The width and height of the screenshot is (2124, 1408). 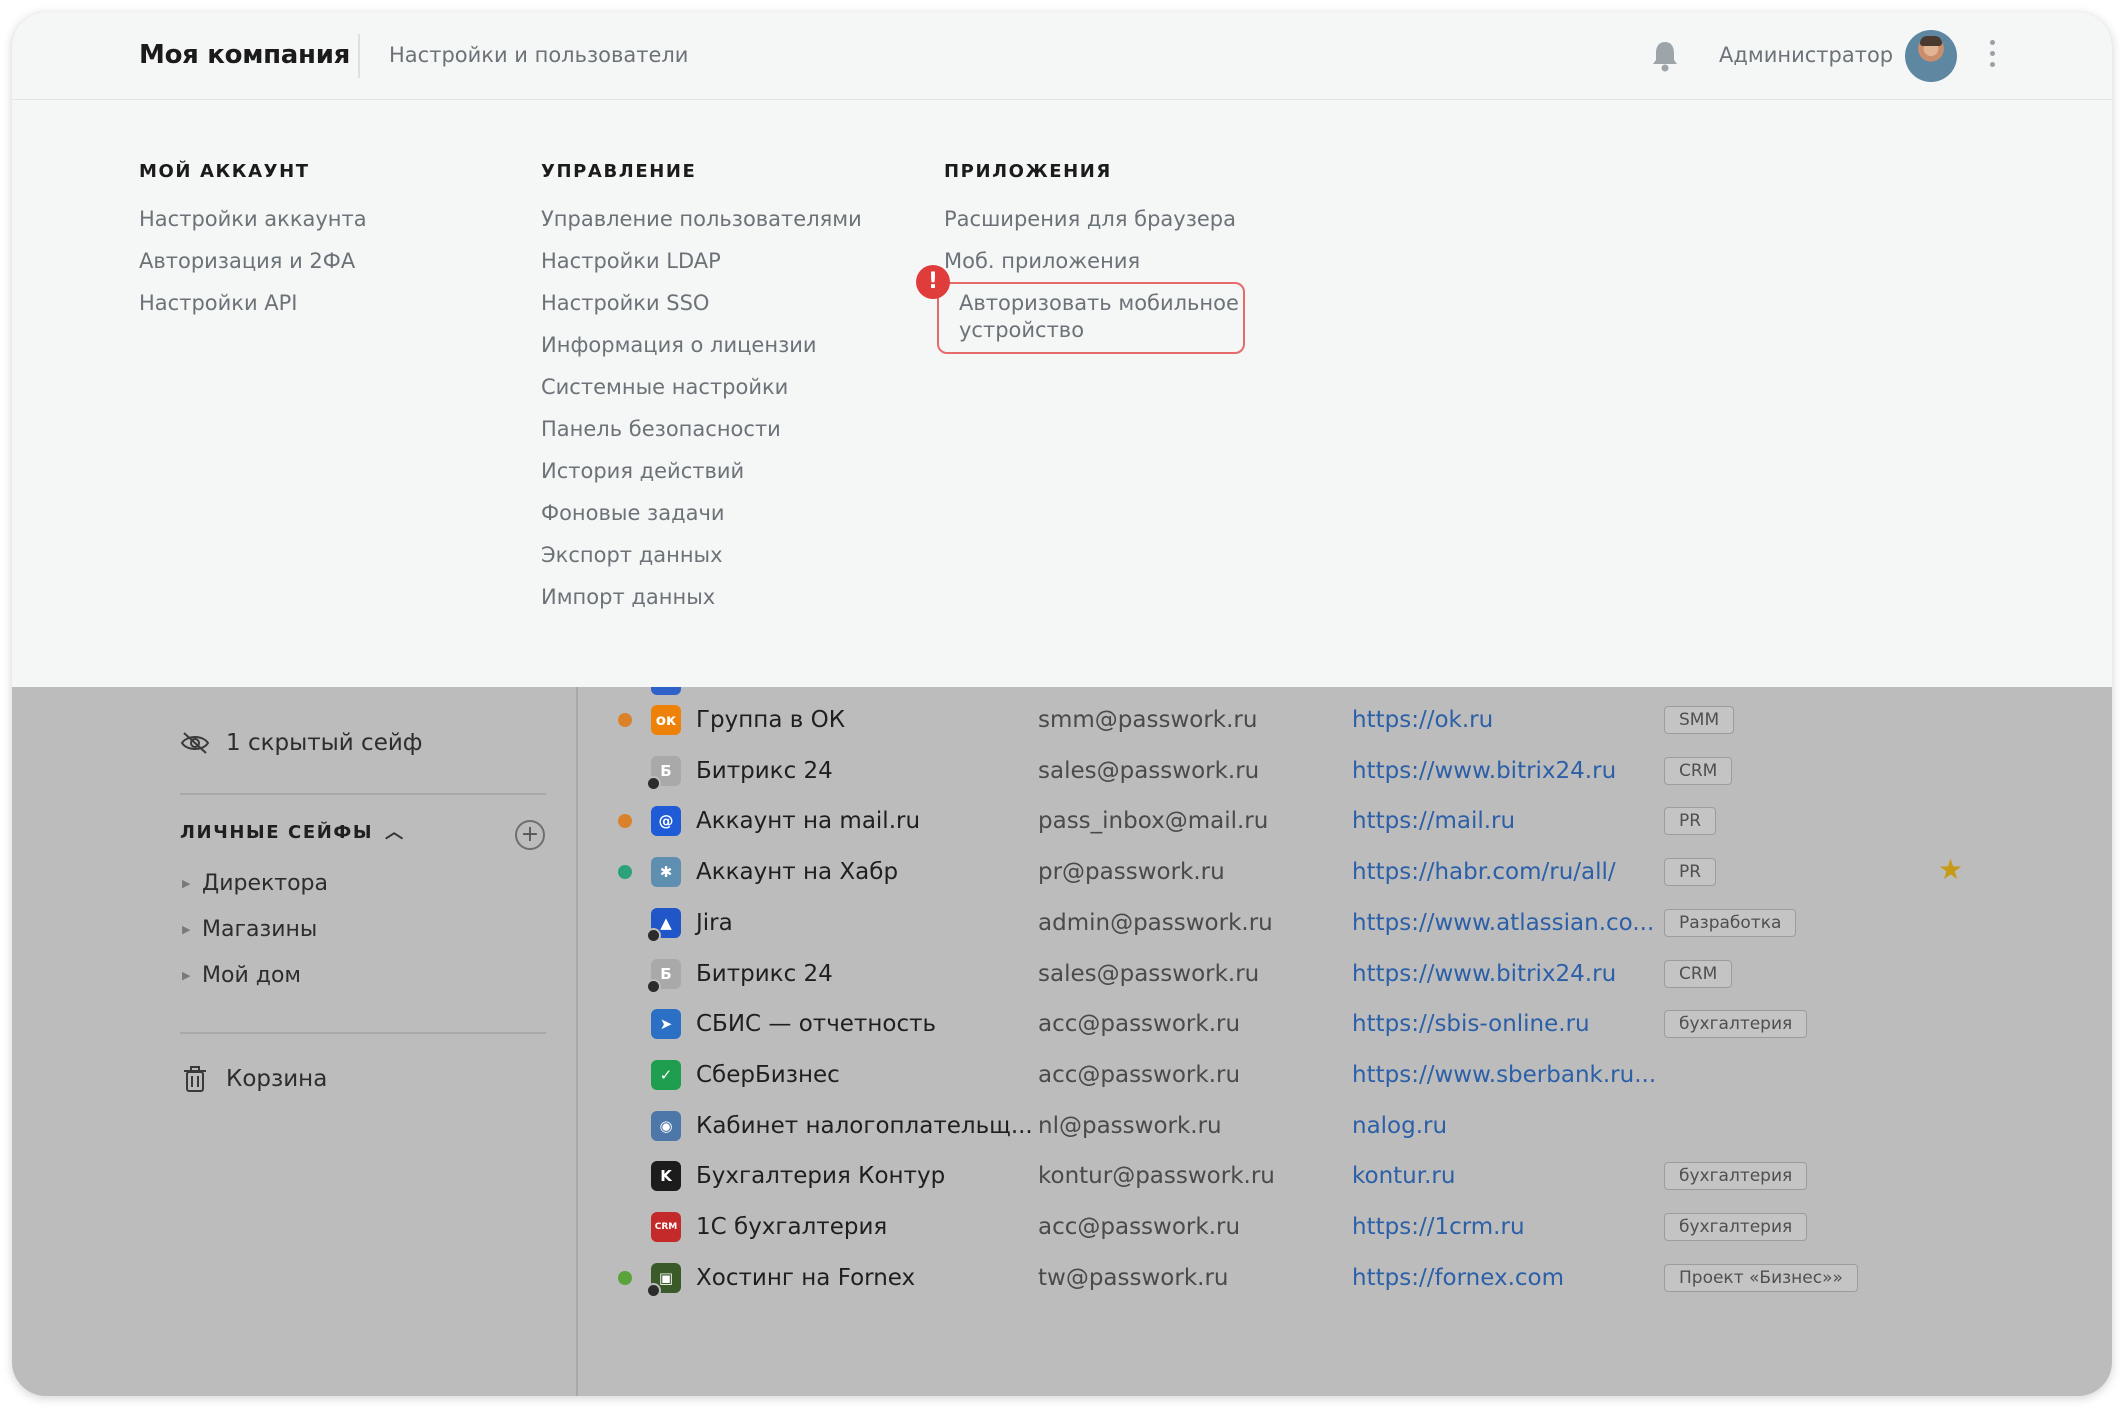 What do you see at coordinates (1090, 219) in the screenshot?
I see `menu-item-browser-extensions: Расширения для браузера` at bounding box center [1090, 219].